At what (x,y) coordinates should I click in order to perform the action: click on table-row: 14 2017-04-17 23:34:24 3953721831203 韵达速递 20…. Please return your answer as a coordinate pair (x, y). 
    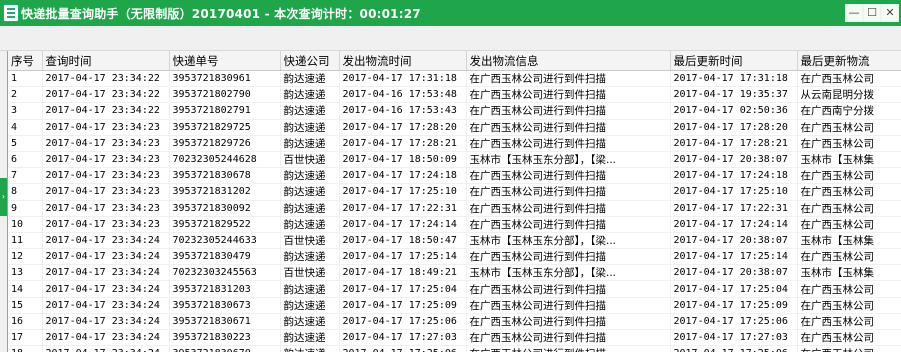
    Looking at the image, I should click on (454, 289).